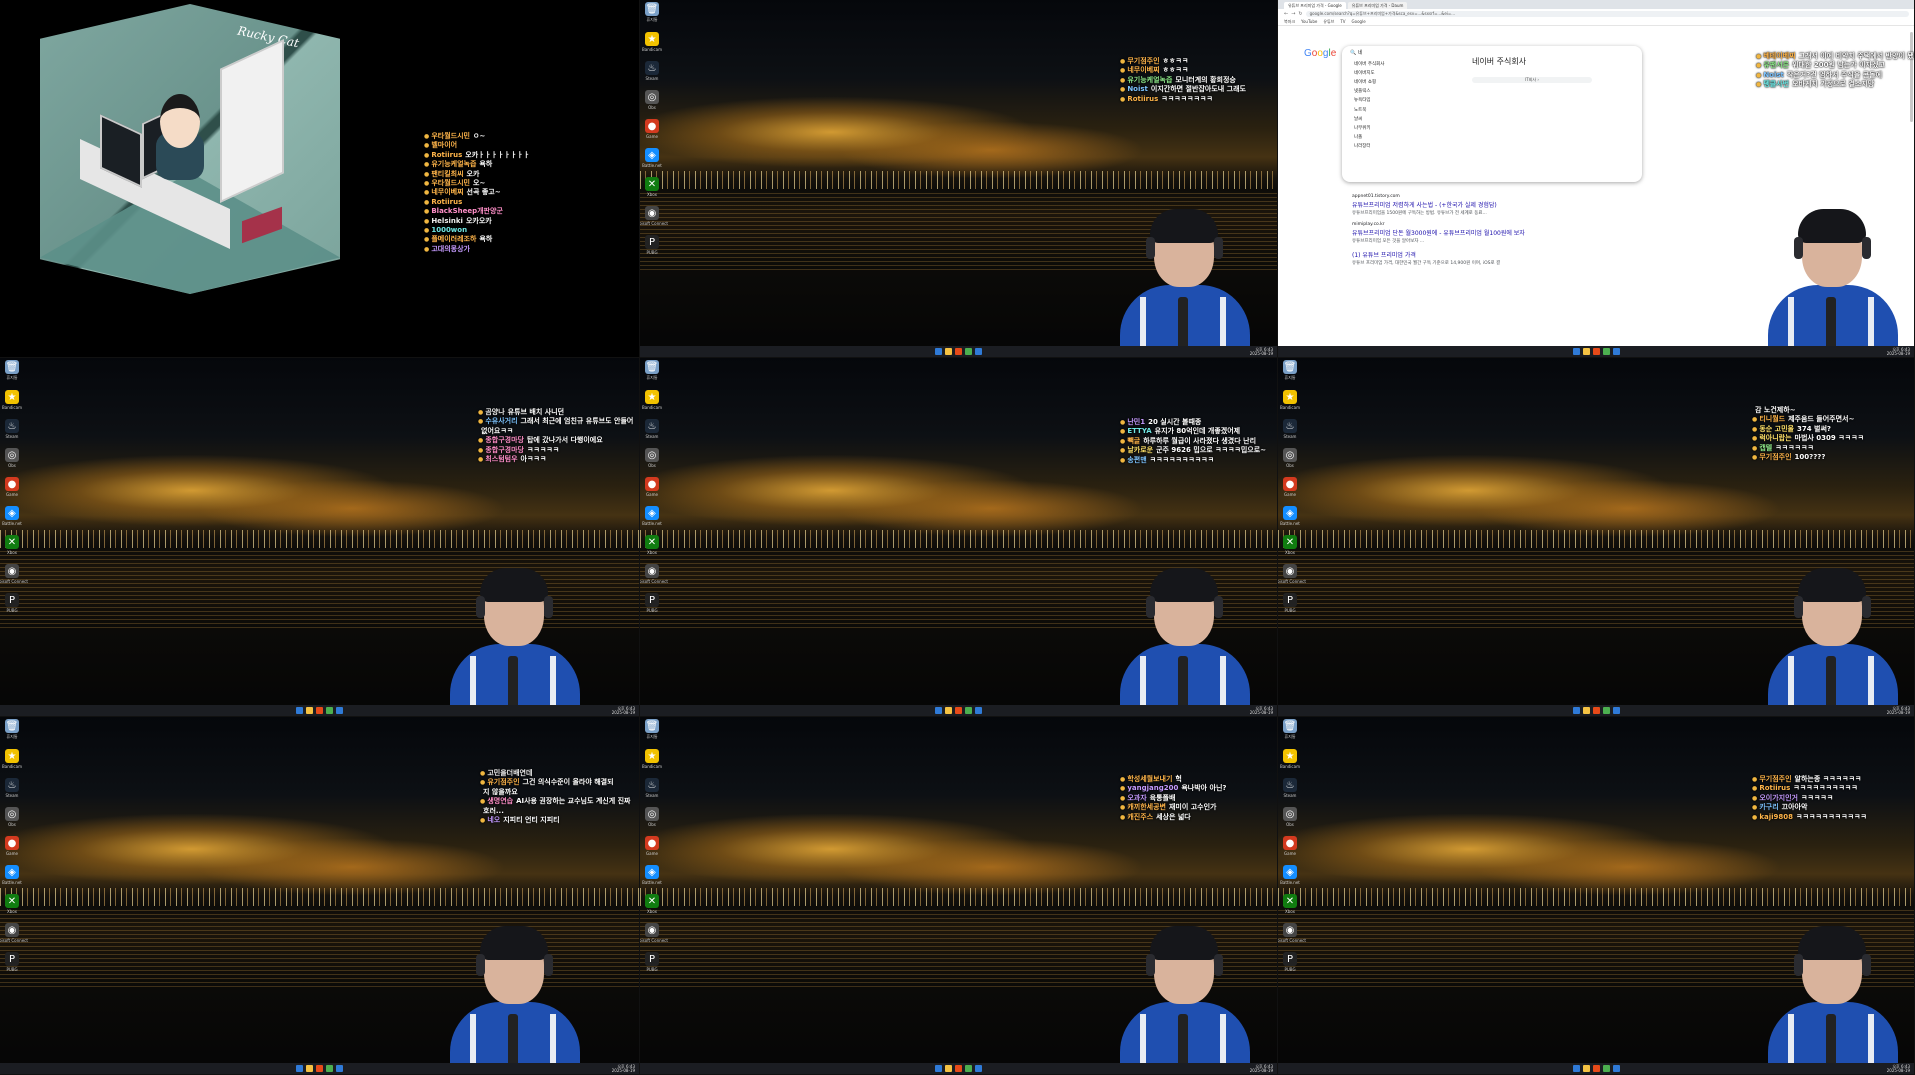 The width and height of the screenshot is (1915, 1075). I want to click on result-title-link: 유튜브프리미엄 단돈 월3000원에 - 유튜브프리미엄 월100원에 보자, so click(1482, 232).